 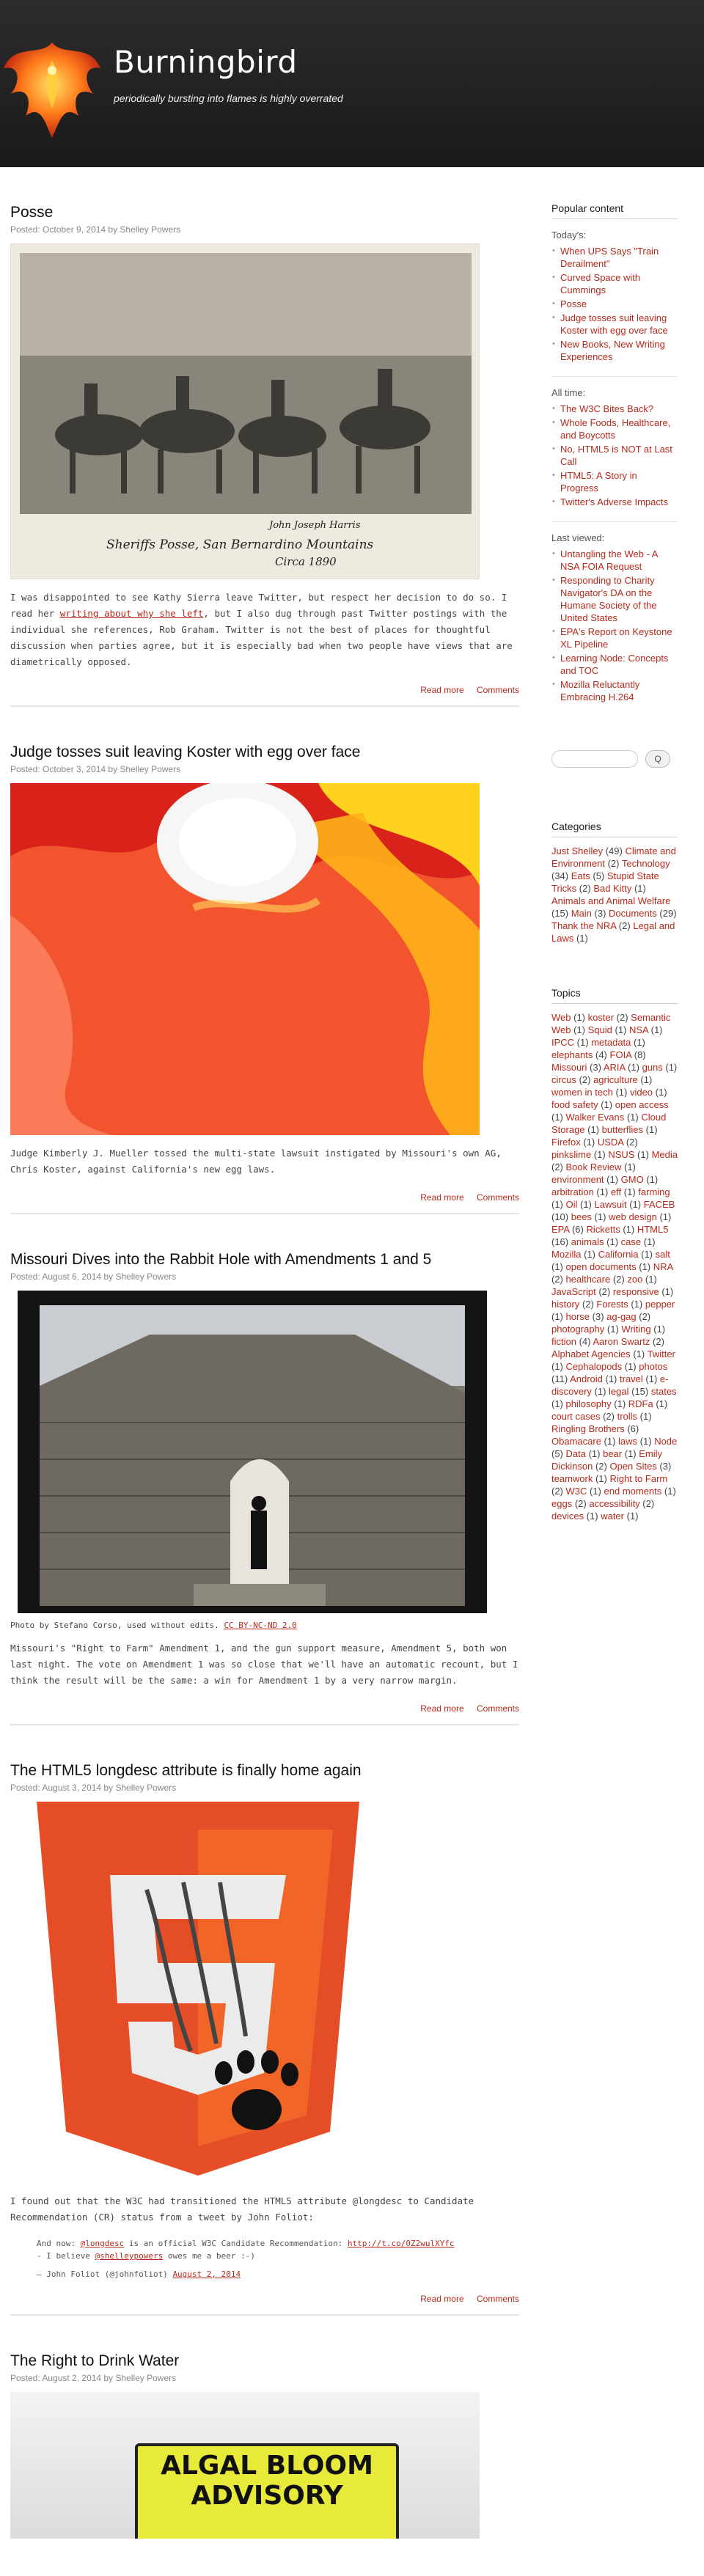 I want to click on topic-link: IPCC, so click(x=562, y=1042).